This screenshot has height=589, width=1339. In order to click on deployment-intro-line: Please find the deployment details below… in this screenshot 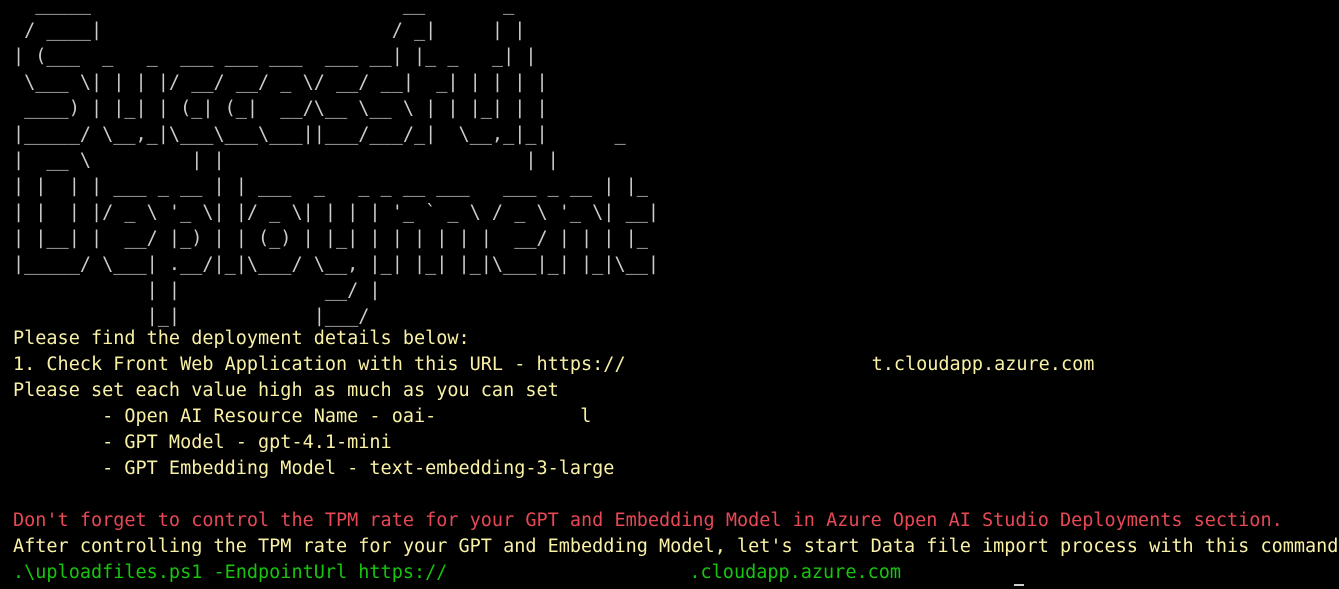, I will do `click(241, 338)`.